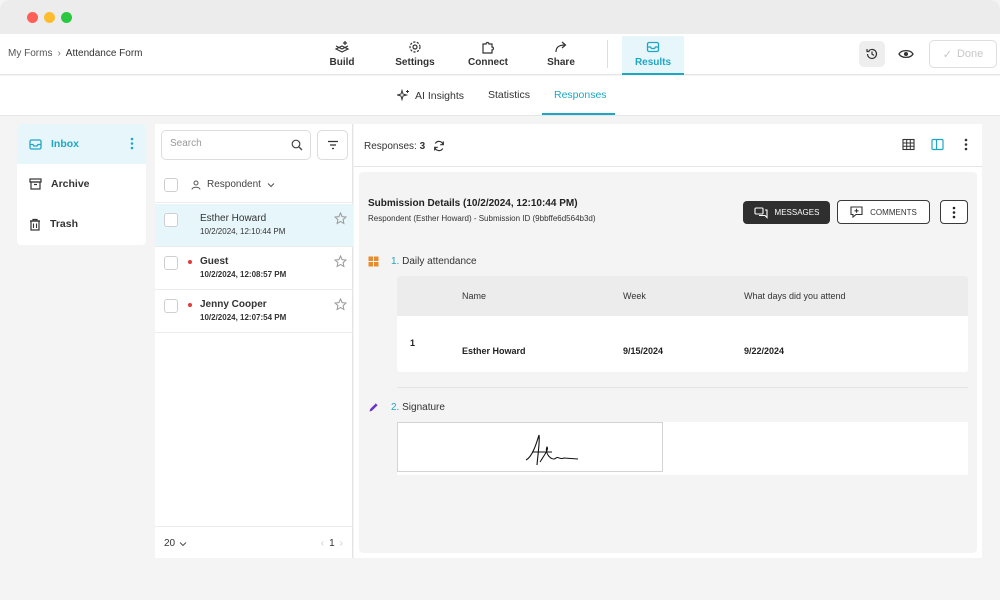  What do you see at coordinates (561, 55) in the screenshot?
I see `nav-share: Share` at bounding box center [561, 55].